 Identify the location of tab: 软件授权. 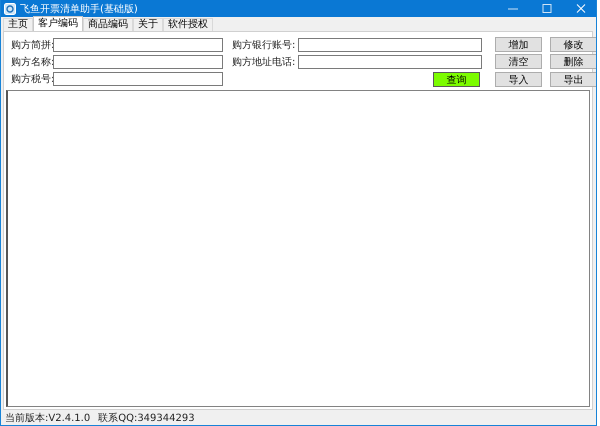
(188, 24).